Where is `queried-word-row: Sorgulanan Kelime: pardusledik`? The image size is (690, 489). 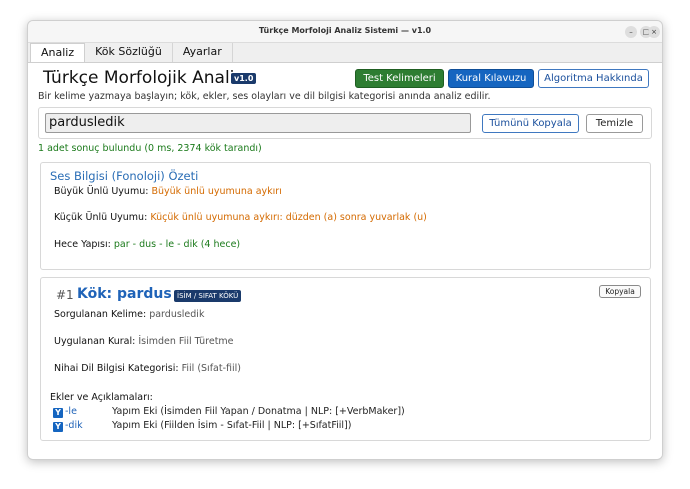 queried-word-row: Sorgulanan Kelime: pardusledik is located at coordinates (129, 314).